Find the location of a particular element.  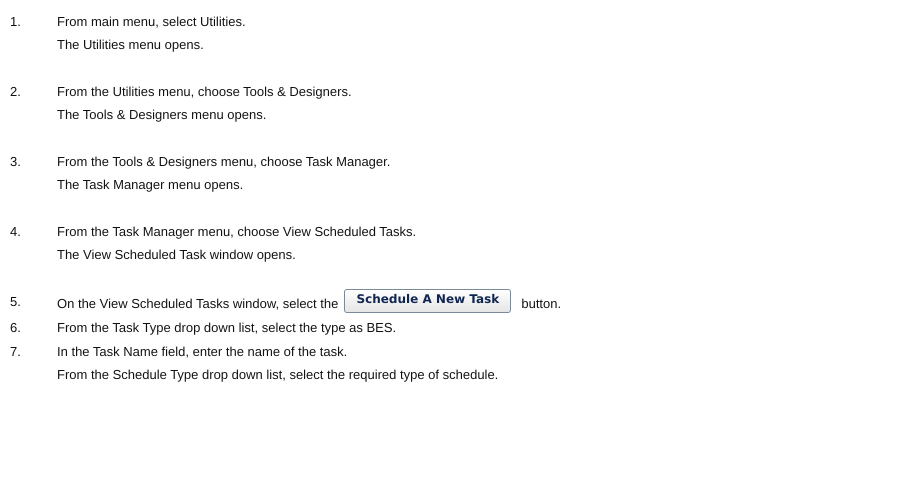

step-number: 1. is located at coordinates (16, 22).